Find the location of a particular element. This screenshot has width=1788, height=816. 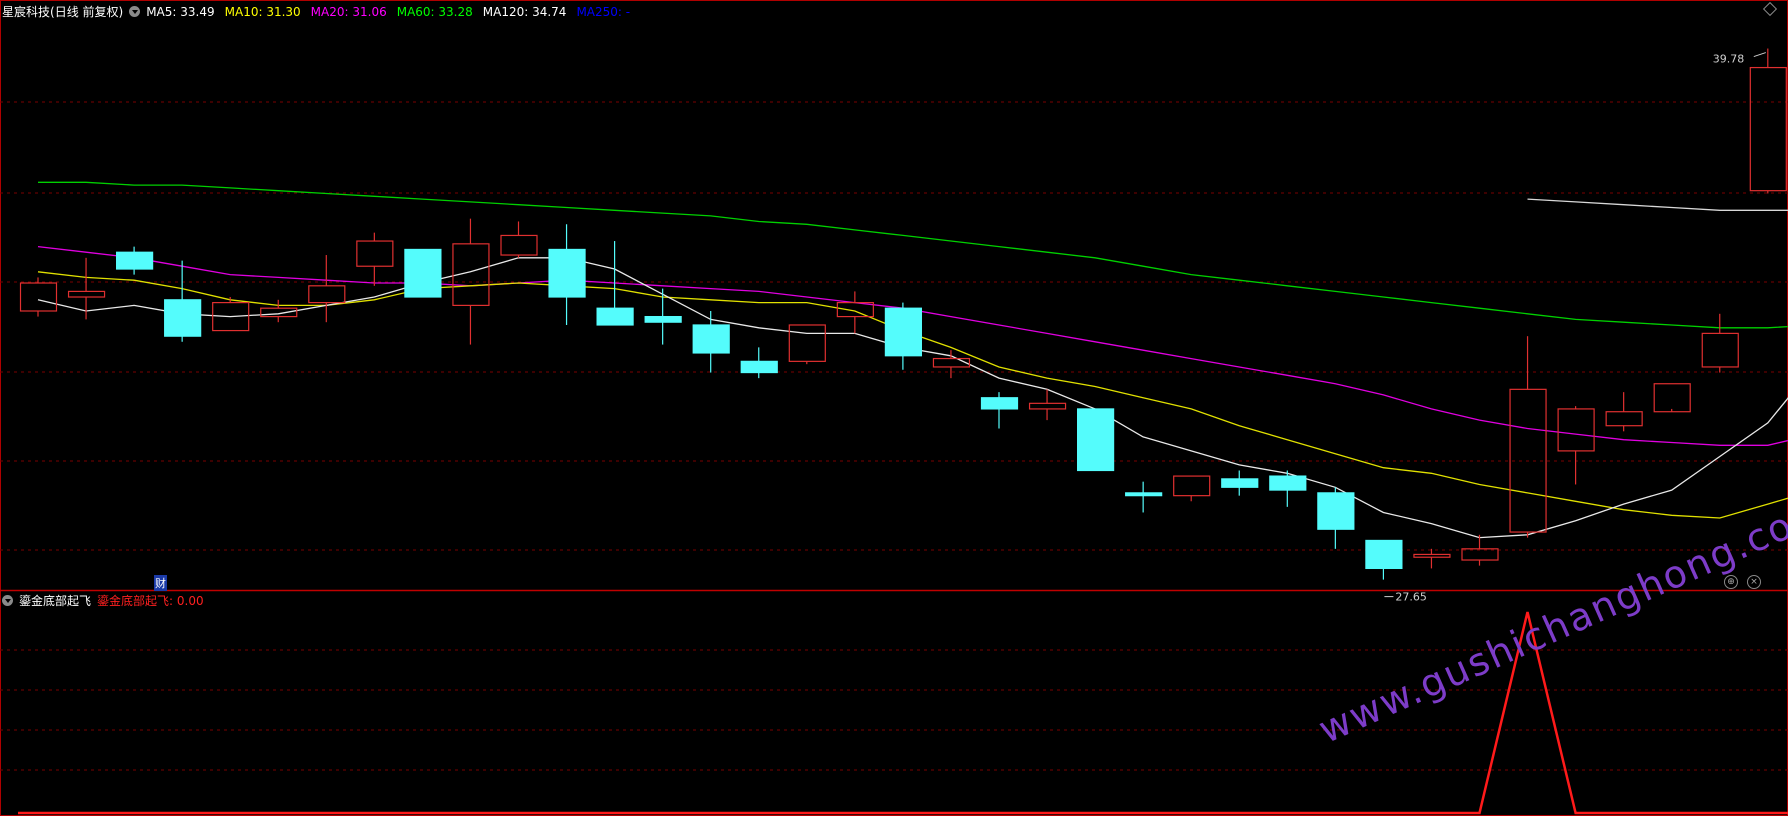

panel-settings-icon: ⊕ is located at coordinates (1731, 582).